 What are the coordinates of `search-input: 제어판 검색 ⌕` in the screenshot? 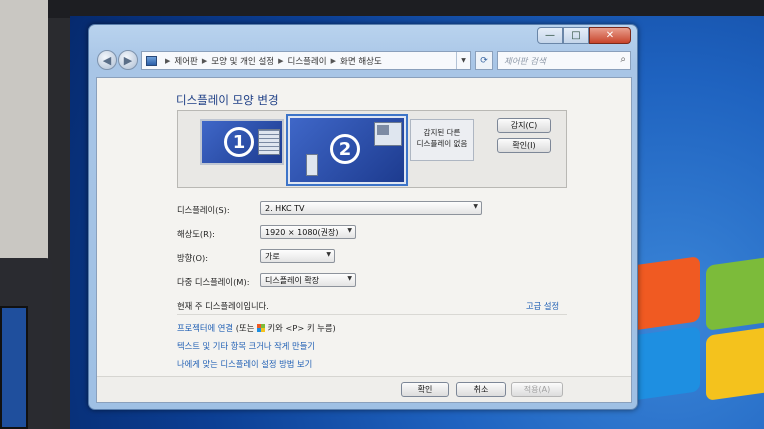 It's located at (564, 60).